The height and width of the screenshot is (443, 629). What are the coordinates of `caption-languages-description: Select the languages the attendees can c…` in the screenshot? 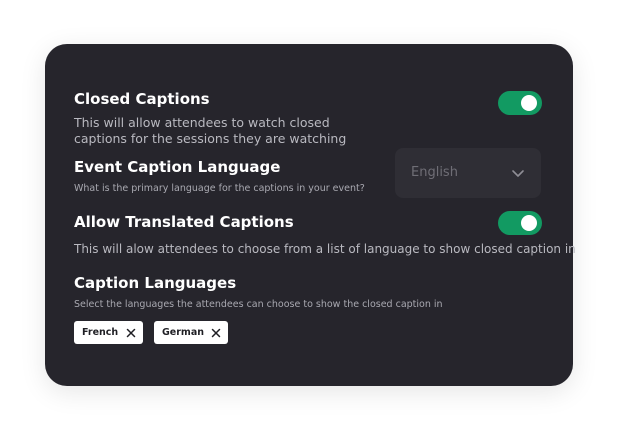 It's located at (258, 304).